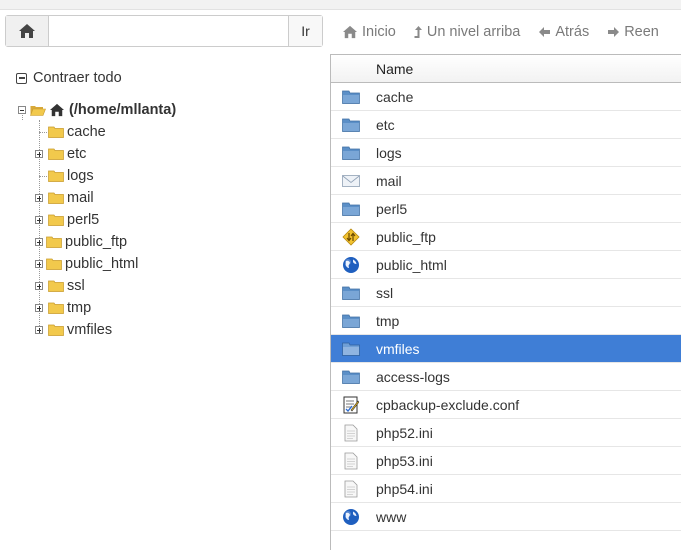 This screenshot has height=550, width=681. I want to click on file-name: mail, so click(389, 181).